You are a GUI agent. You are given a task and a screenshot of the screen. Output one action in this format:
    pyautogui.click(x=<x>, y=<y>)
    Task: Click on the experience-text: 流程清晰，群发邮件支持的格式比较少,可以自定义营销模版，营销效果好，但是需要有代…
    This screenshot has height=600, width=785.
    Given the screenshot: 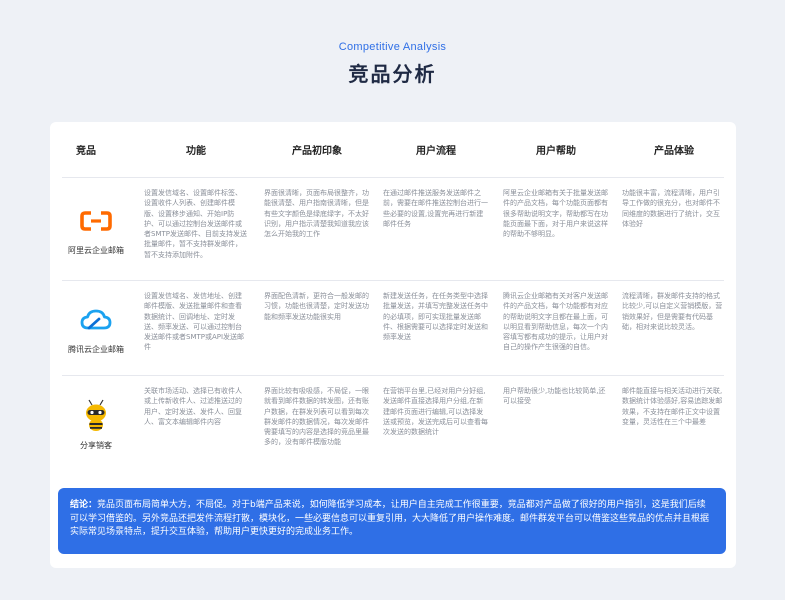 What is the action you would take?
    pyautogui.click(x=672, y=311)
    